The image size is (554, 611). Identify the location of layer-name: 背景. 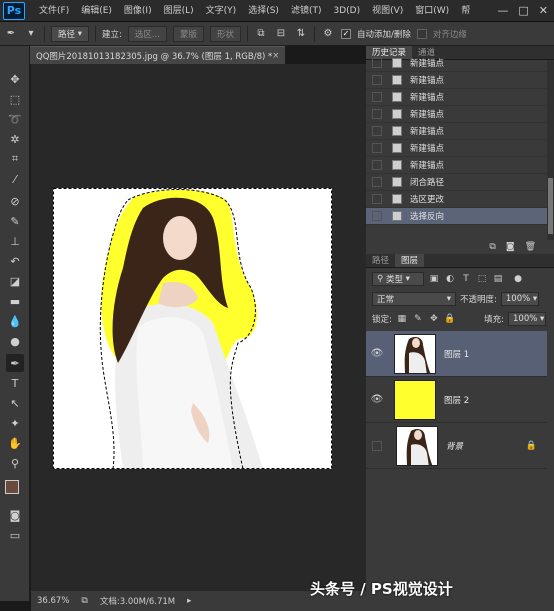
(454, 446).